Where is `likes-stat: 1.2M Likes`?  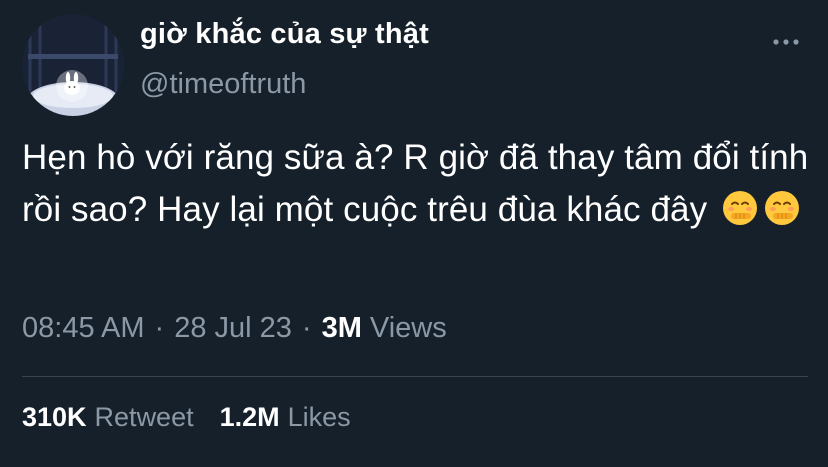
likes-stat: 1.2M Likes is located at coordinates (285, 417).